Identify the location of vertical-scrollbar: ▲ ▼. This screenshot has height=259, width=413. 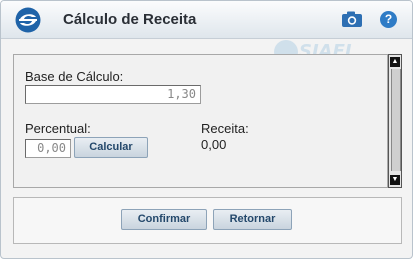
(395, 121).